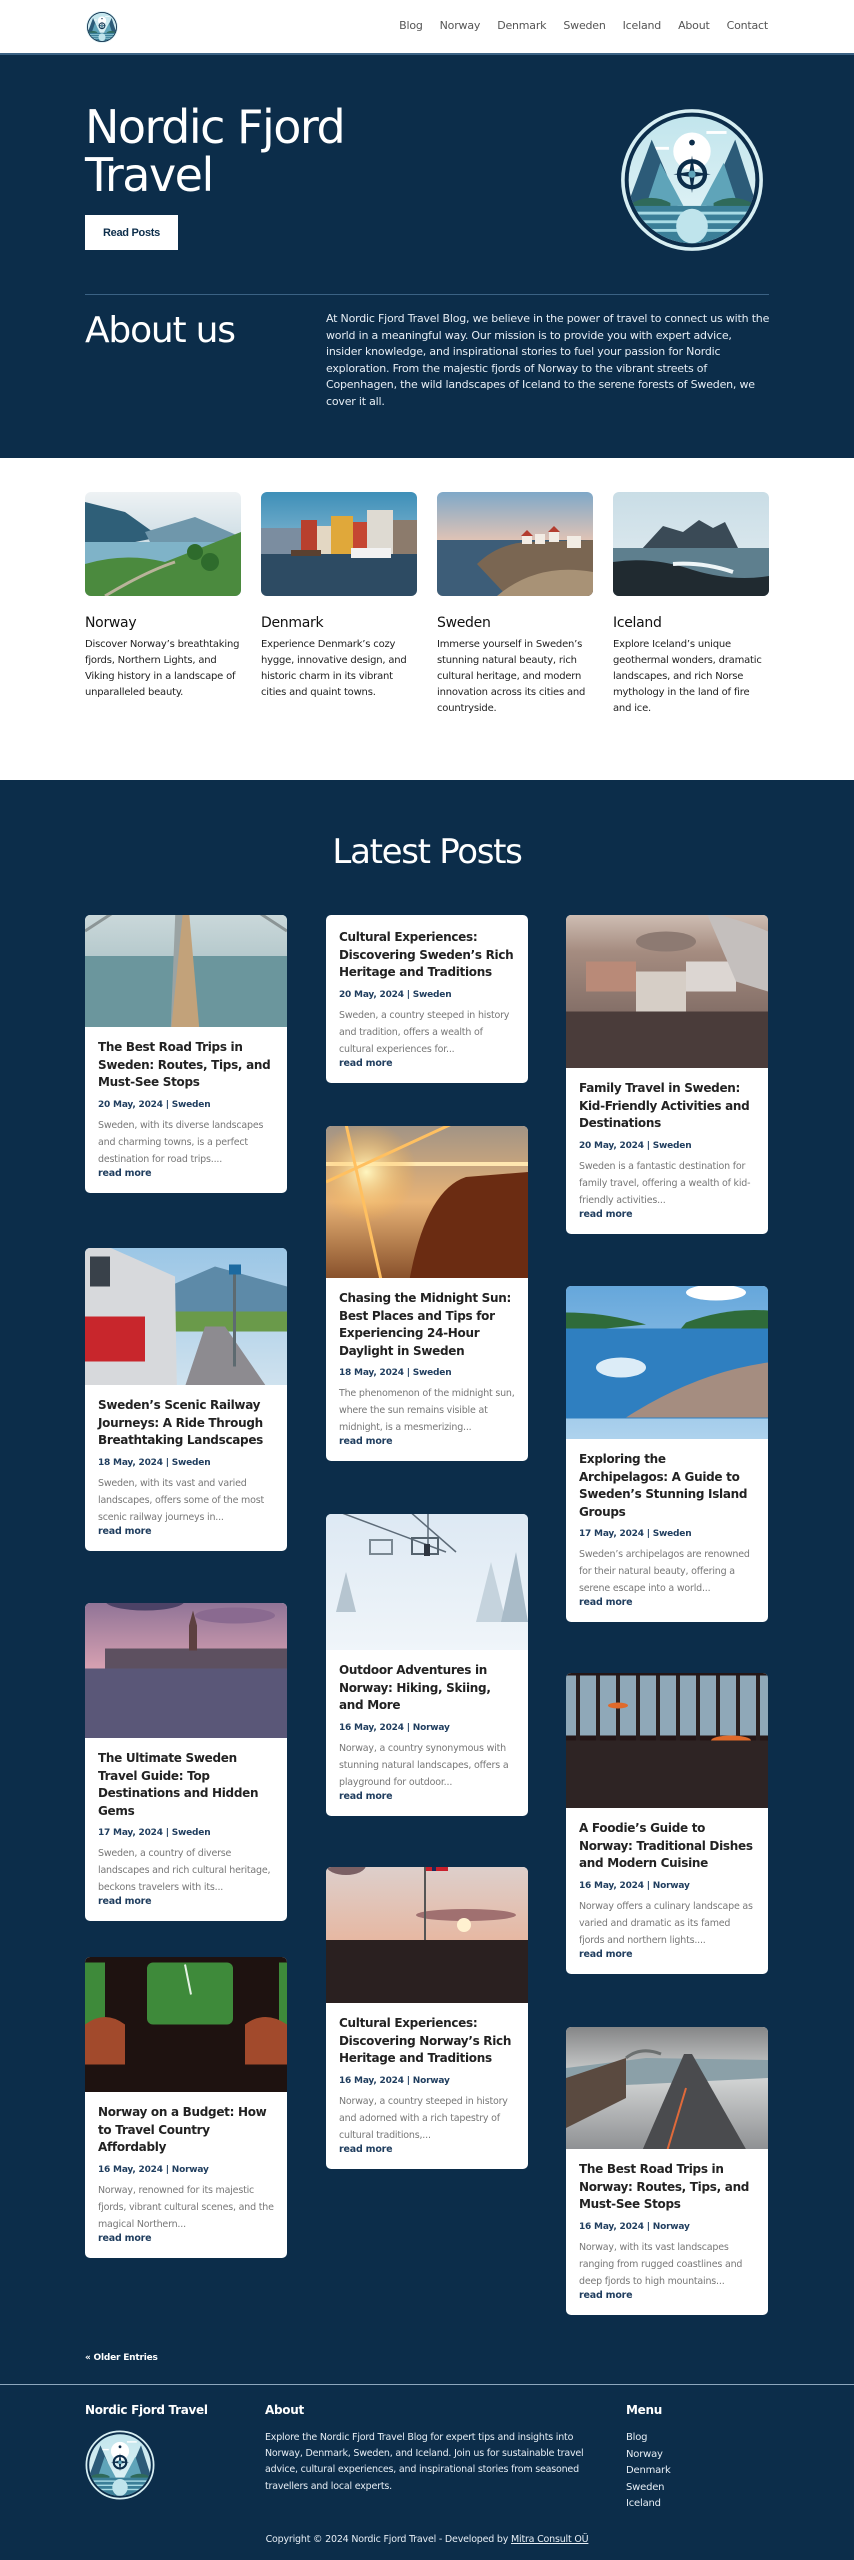 Image resolution: width=854 pixels, height=2560 pixels. What do you see at coordinates (648, 2455) in the screenshot?
I see `footer-menu-norway: Norway` at bounding box center [648, 2455].